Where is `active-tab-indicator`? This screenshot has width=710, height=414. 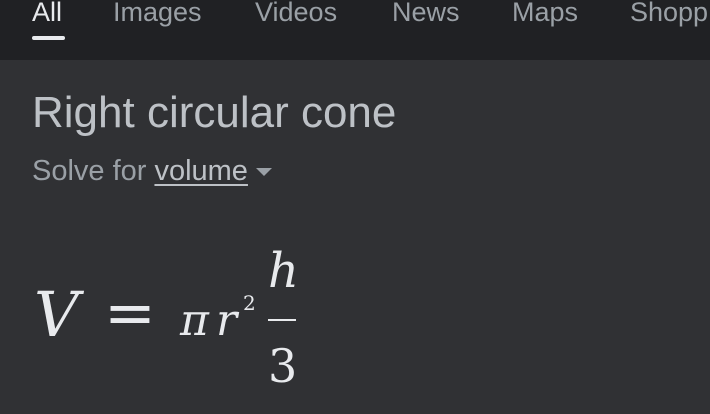 active-tab-indicator is located at coordinates (48, 38).